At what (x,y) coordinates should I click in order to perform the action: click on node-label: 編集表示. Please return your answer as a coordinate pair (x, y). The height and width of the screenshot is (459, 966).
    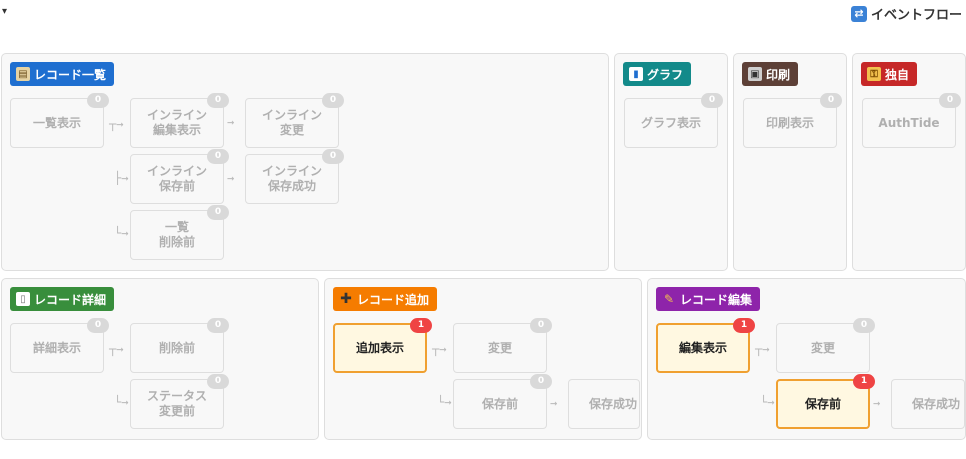
    Looking at the image, I should click on (702, 347).